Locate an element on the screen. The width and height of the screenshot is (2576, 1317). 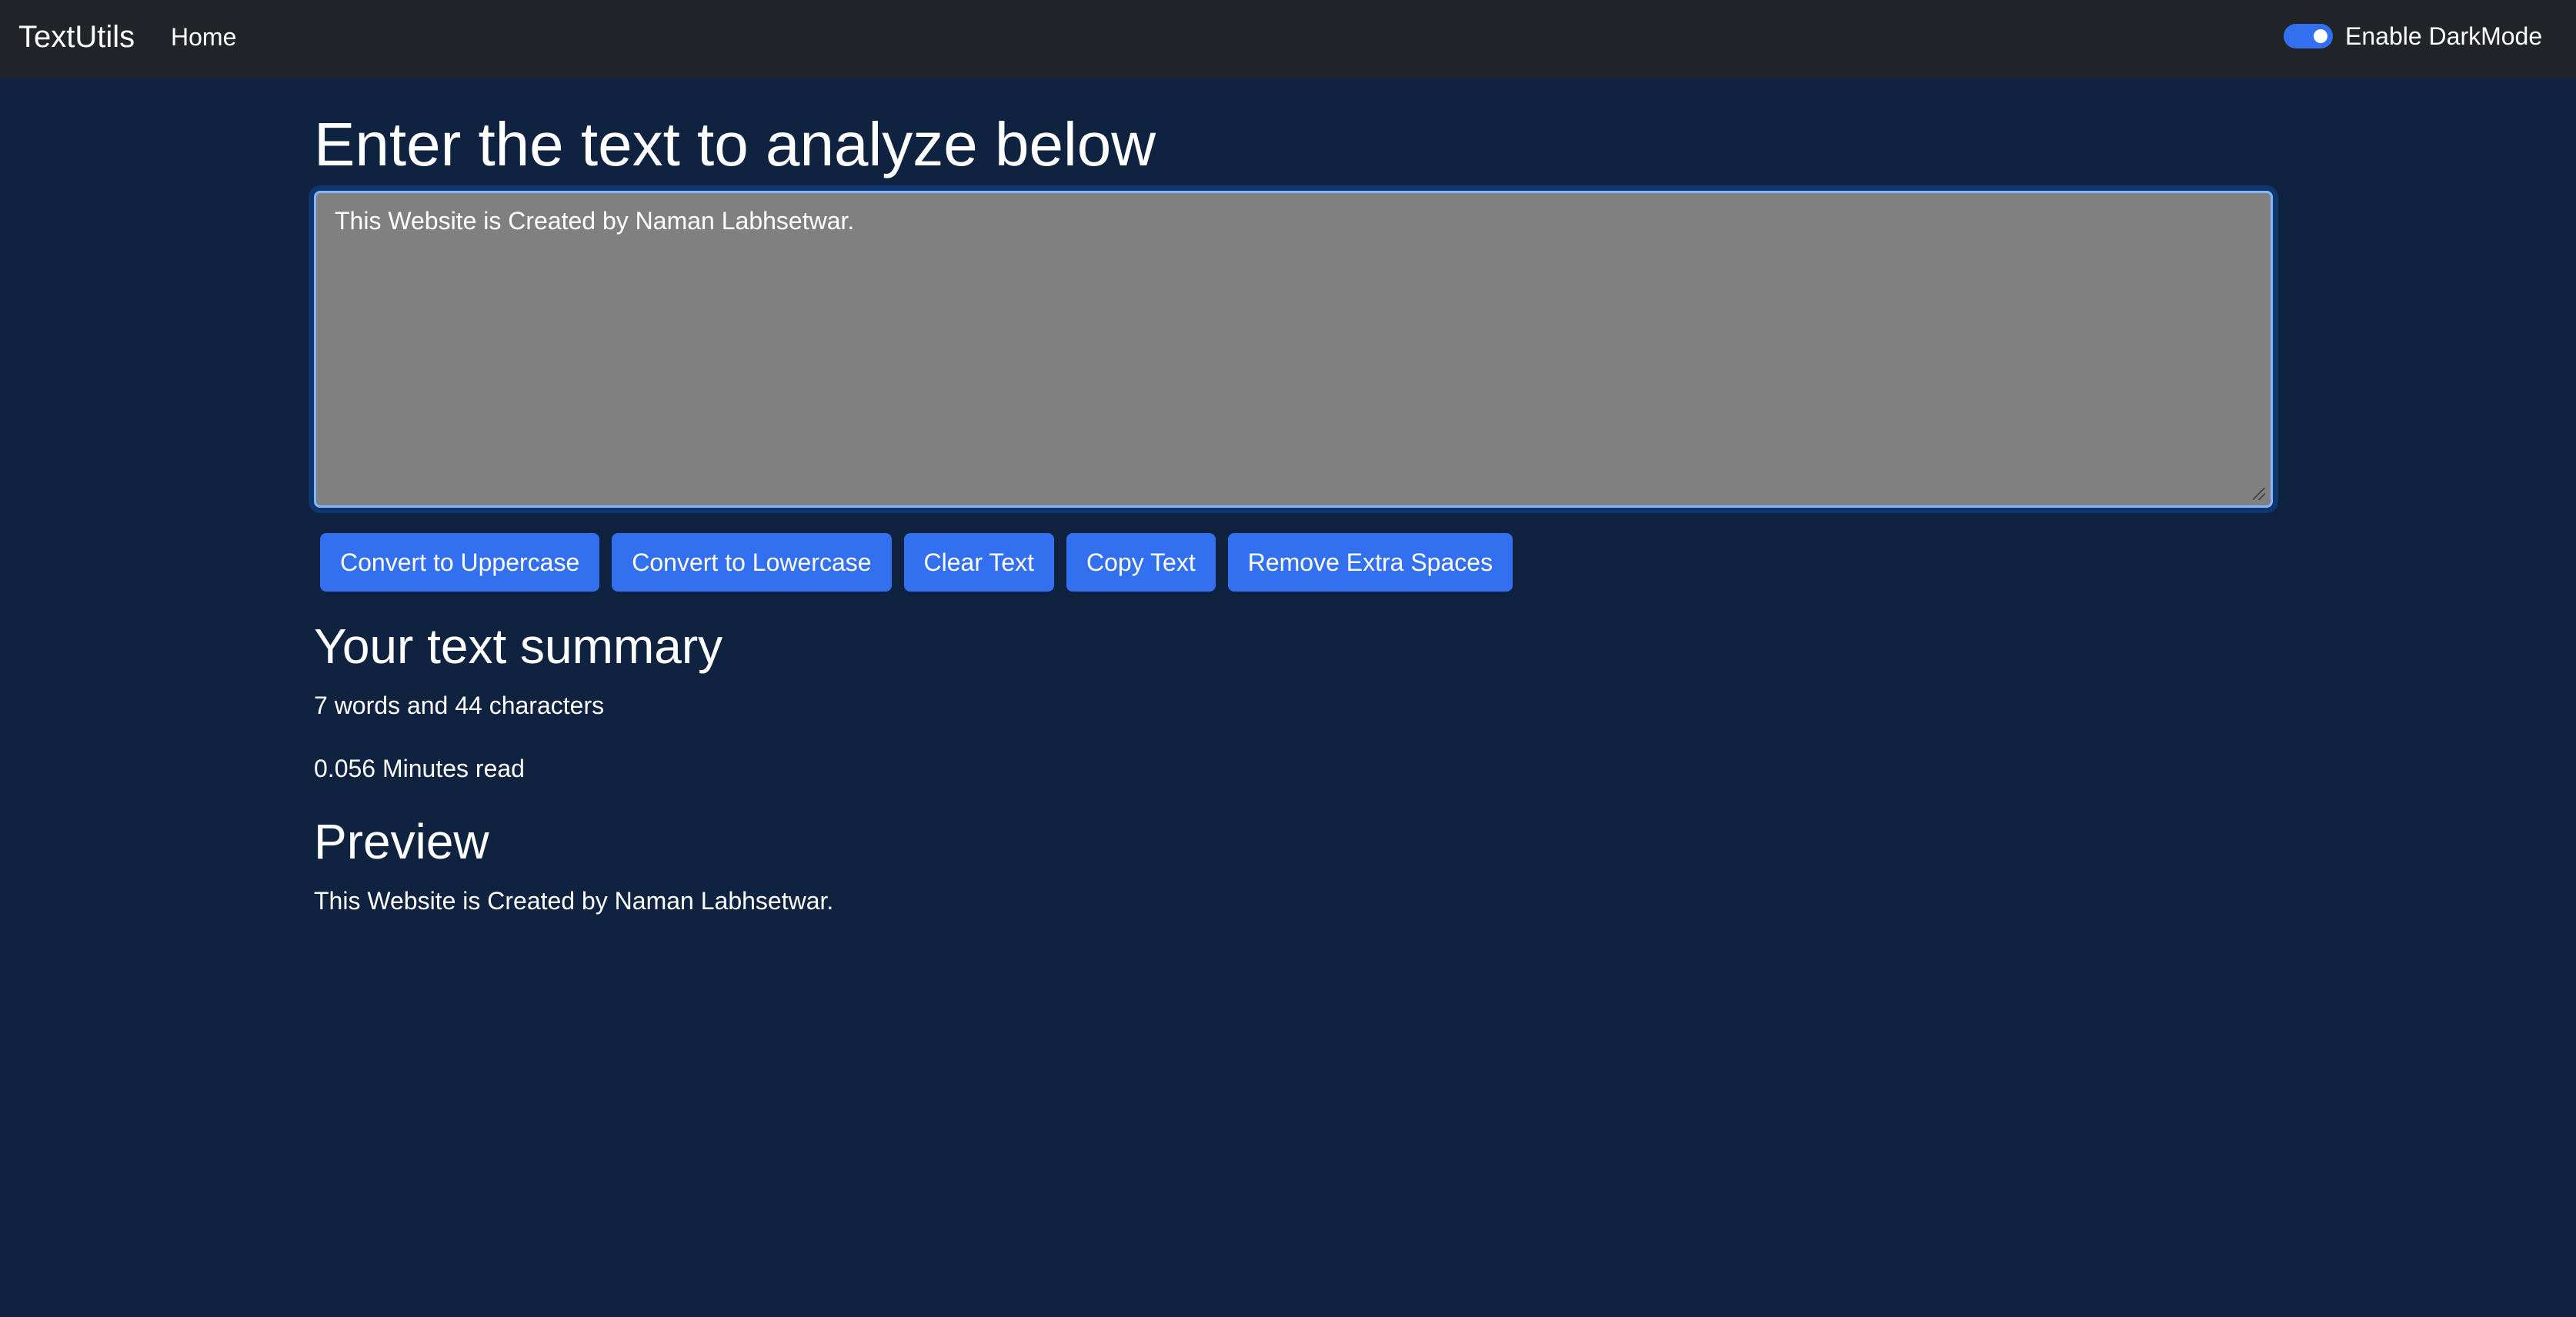
nav-link-home: Home is located at coordinates (203, 37).